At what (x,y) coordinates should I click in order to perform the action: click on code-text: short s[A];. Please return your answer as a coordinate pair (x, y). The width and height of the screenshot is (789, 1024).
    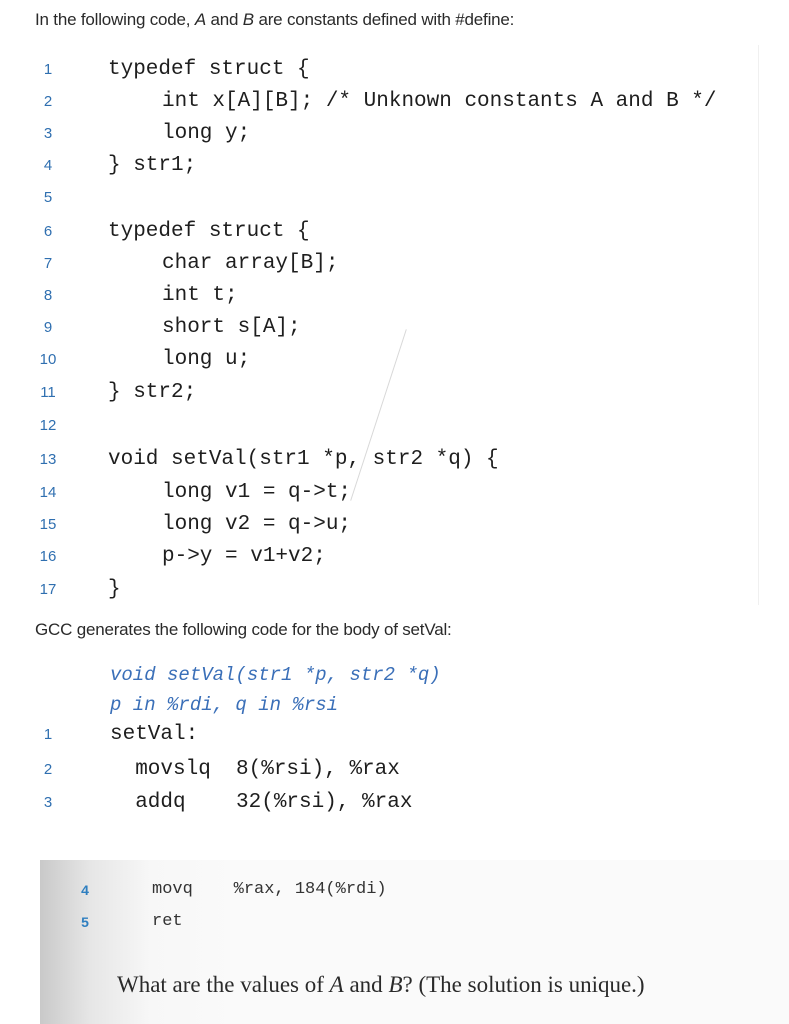
    Looking at the image, I should click on (231, 327).